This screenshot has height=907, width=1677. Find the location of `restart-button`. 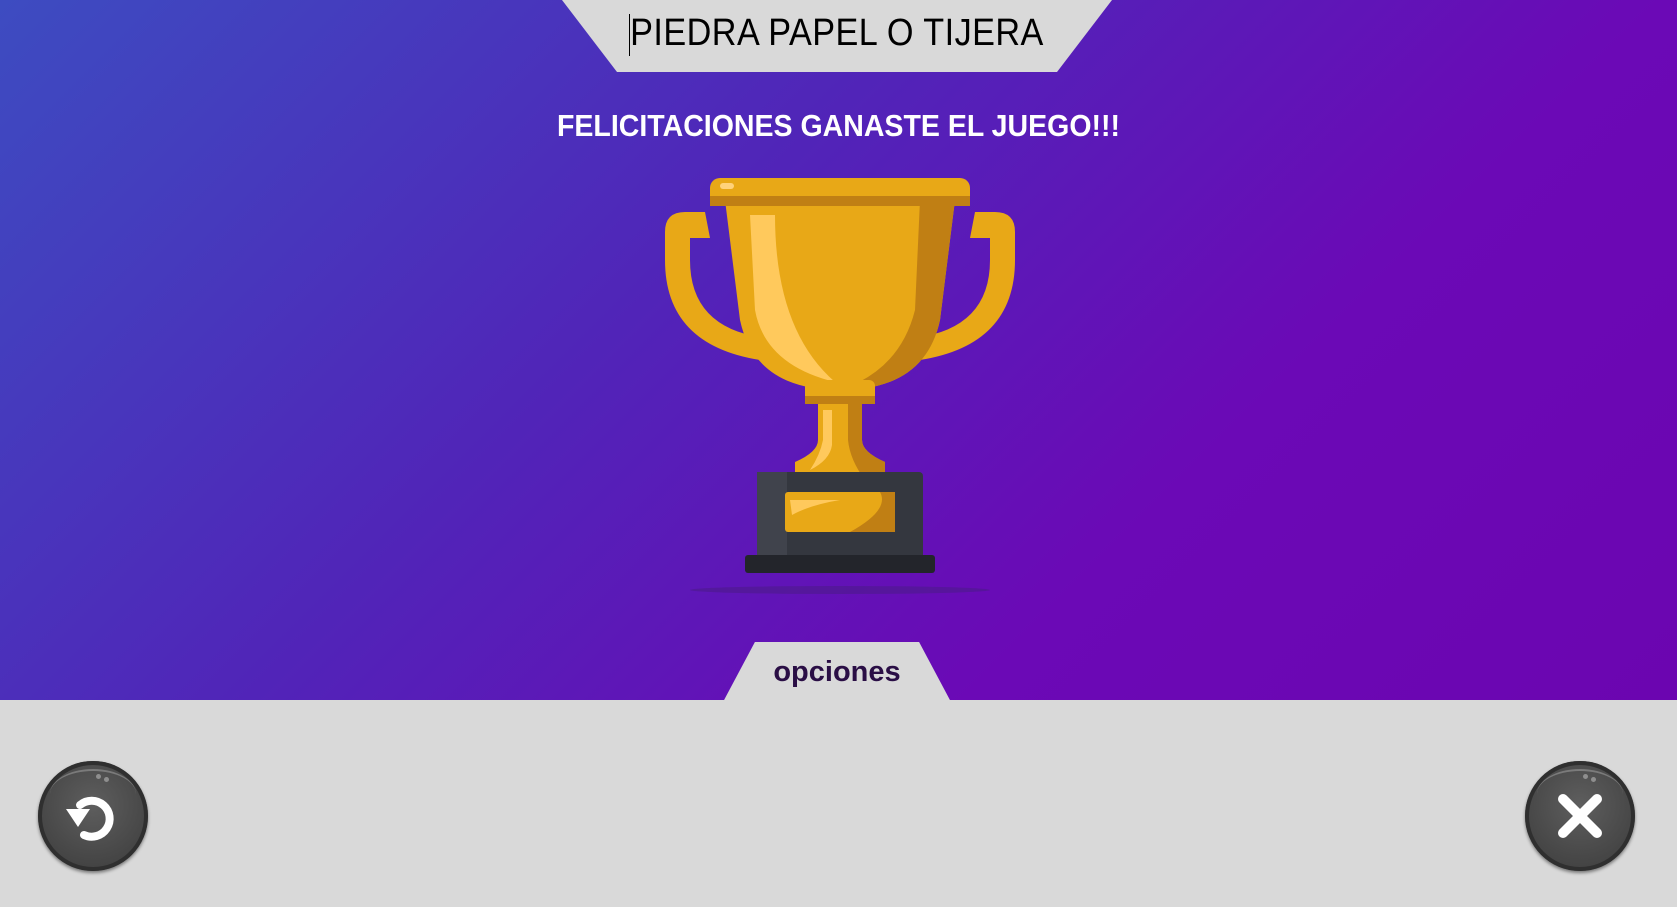

restart-button is located at coordinates (93, 816).